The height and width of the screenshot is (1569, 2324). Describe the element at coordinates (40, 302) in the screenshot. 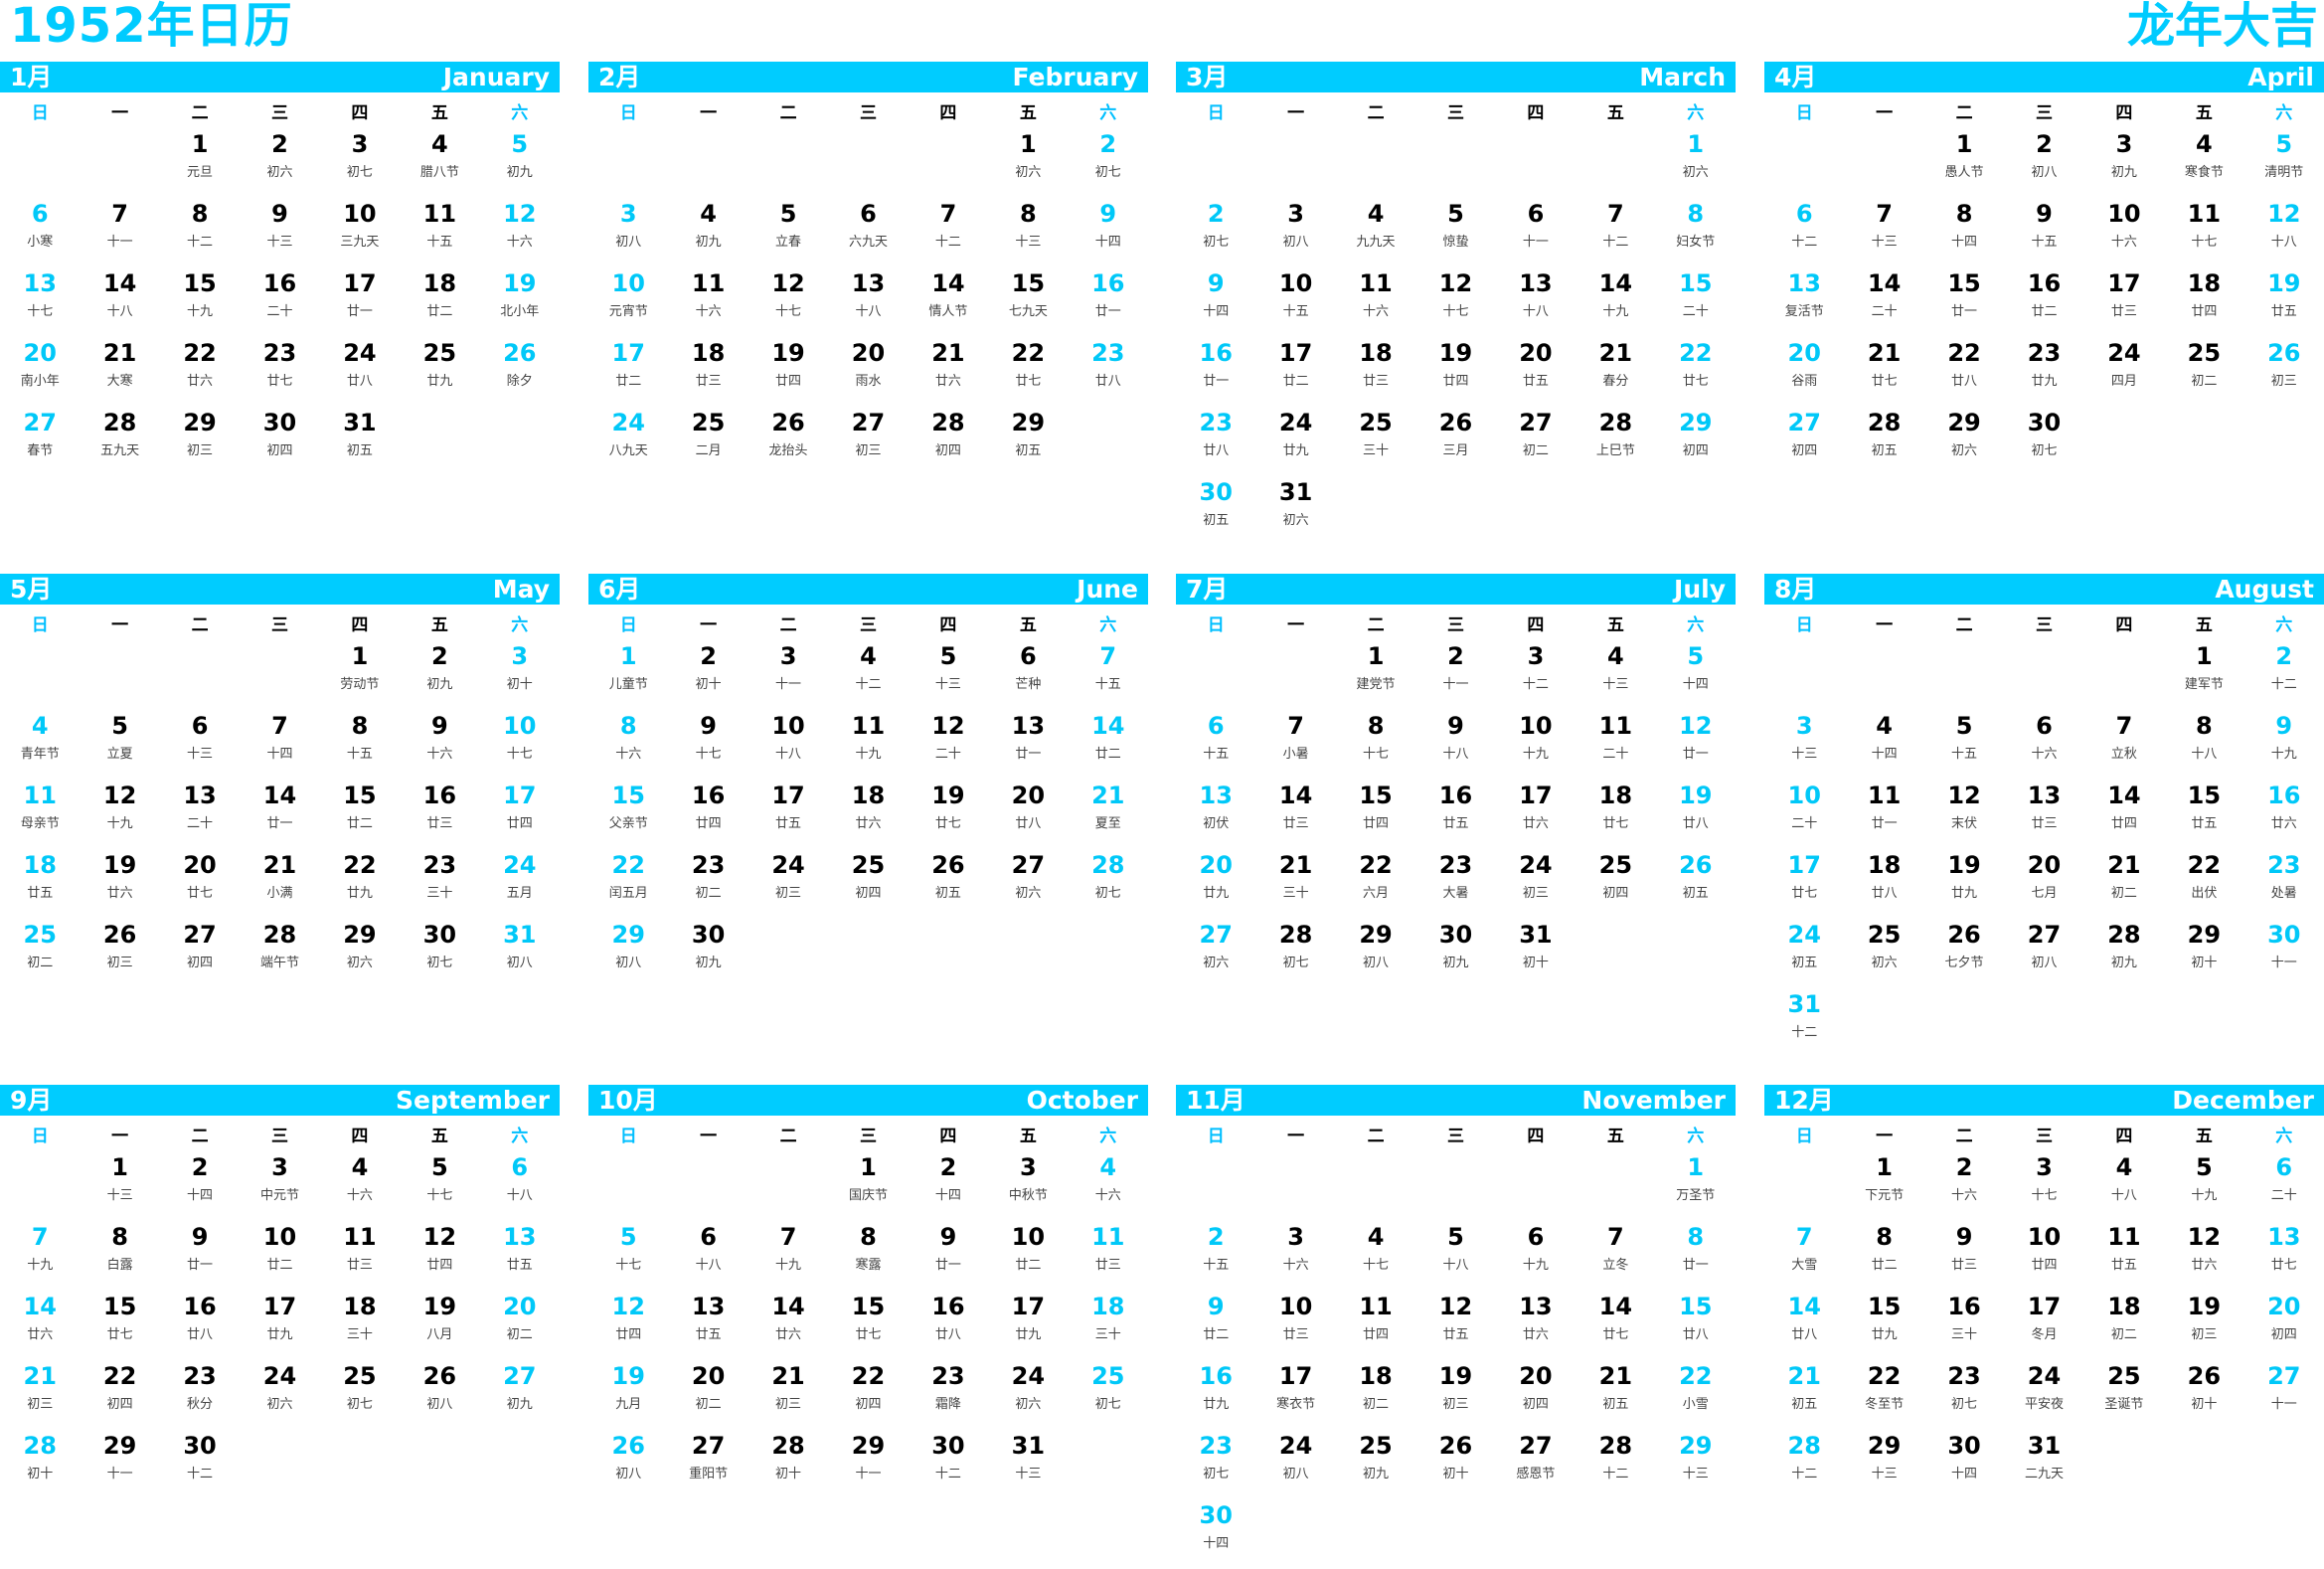

I see `day-cell: 13 十七` at that location.